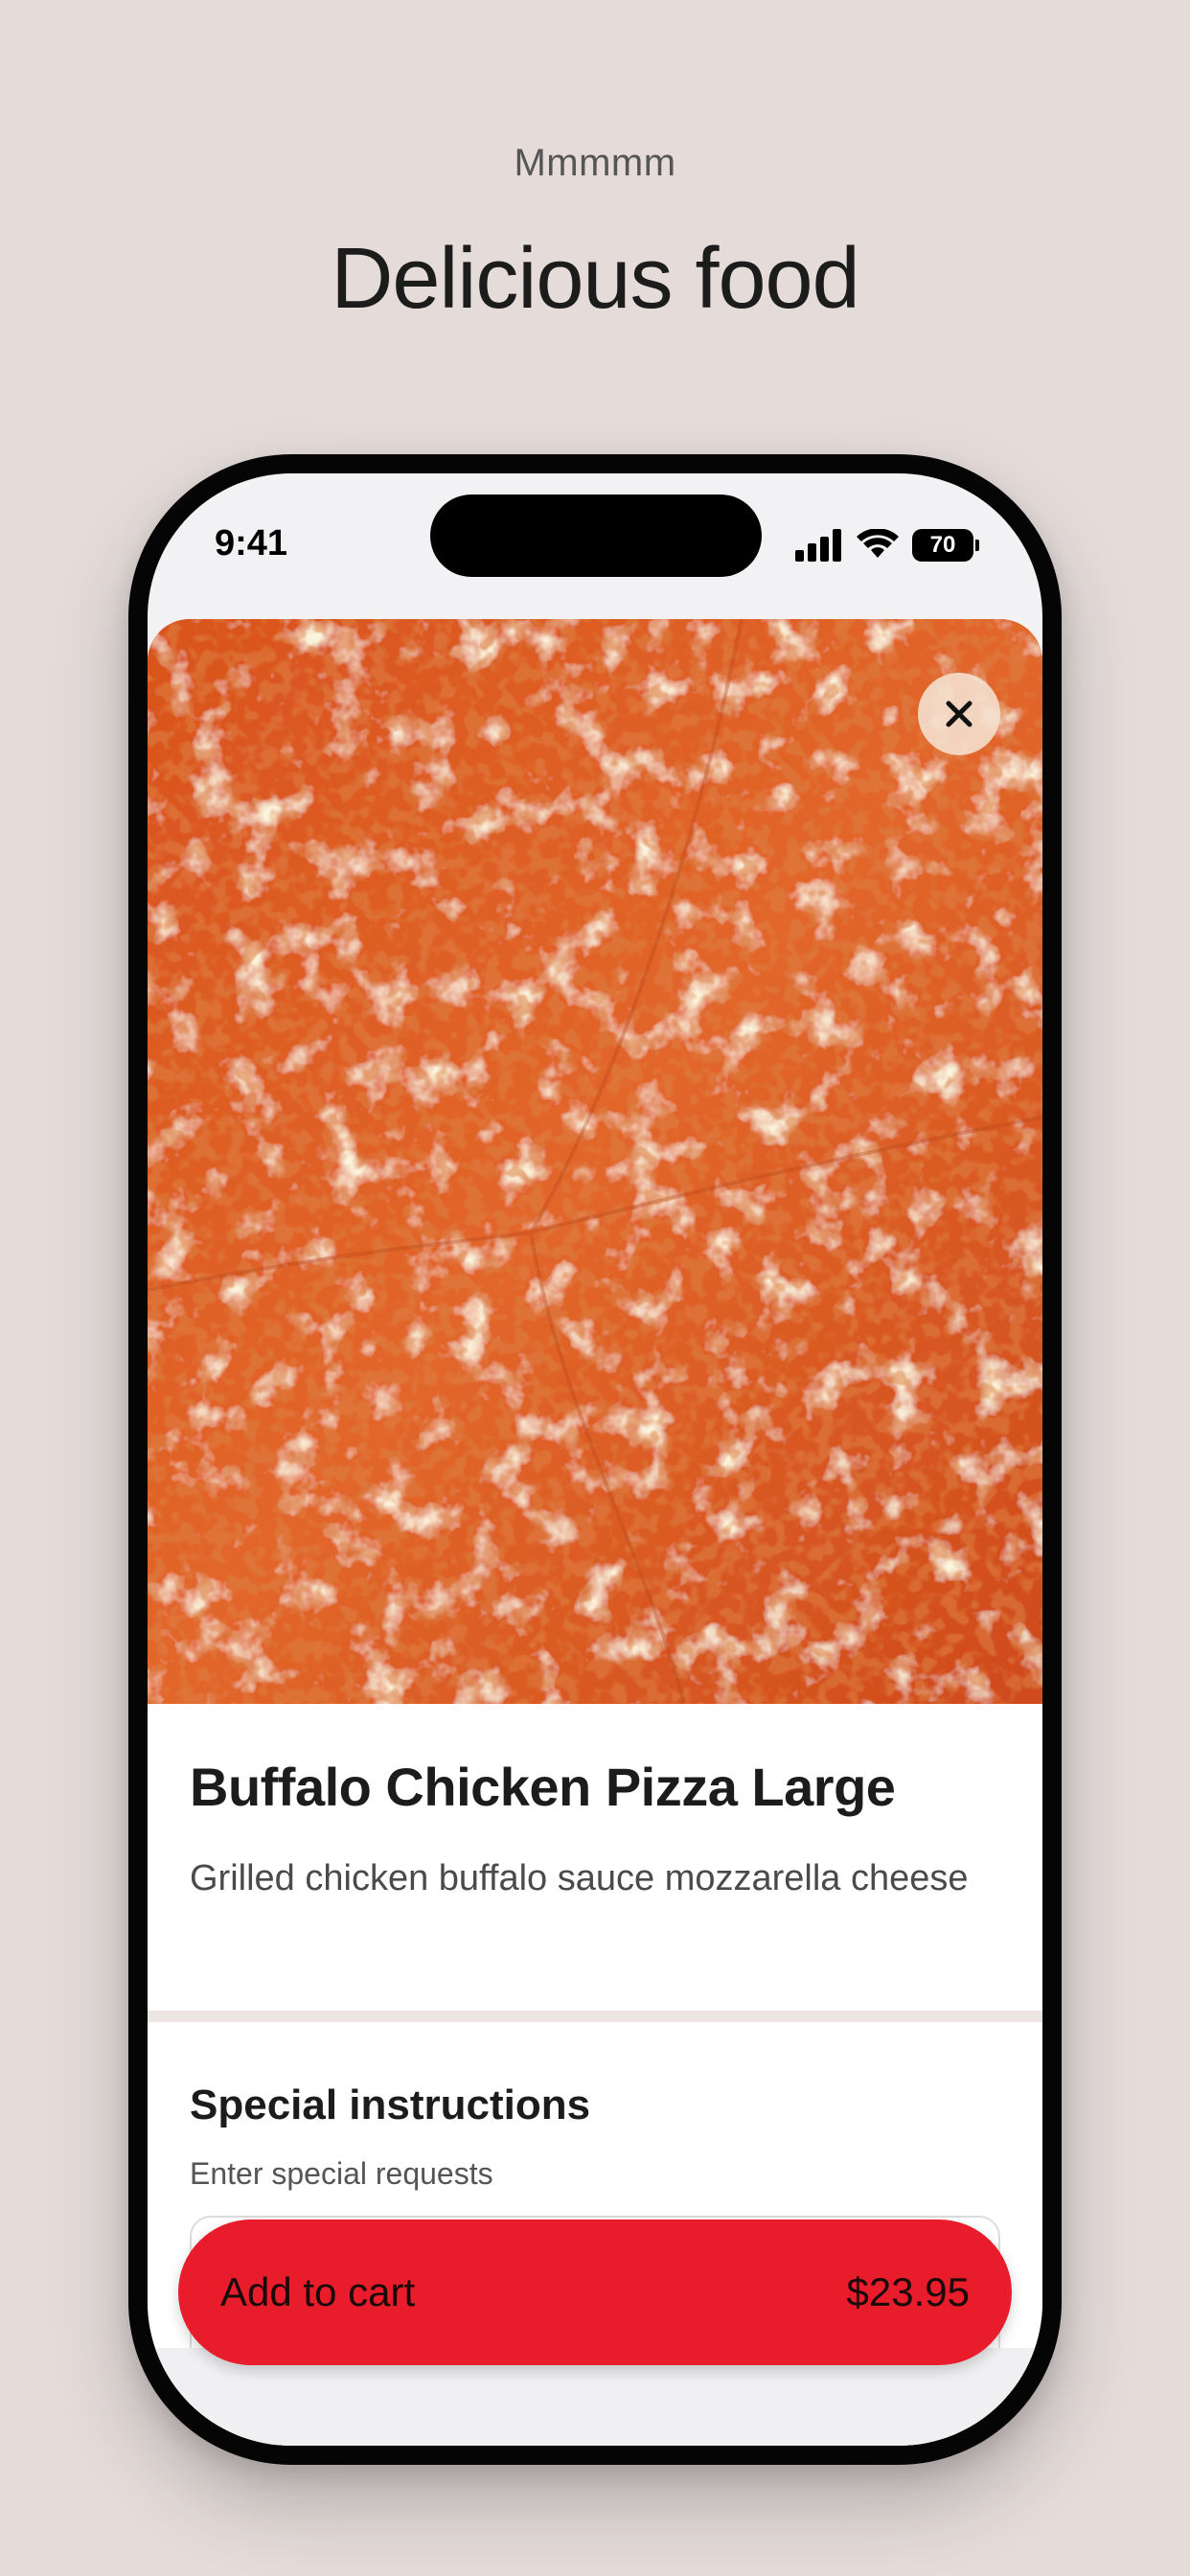 This screenshot has height=2576, width=1190. Describe the element at coordinates (596, 535) in the screenshot. I see `dynamic-island` at that location.